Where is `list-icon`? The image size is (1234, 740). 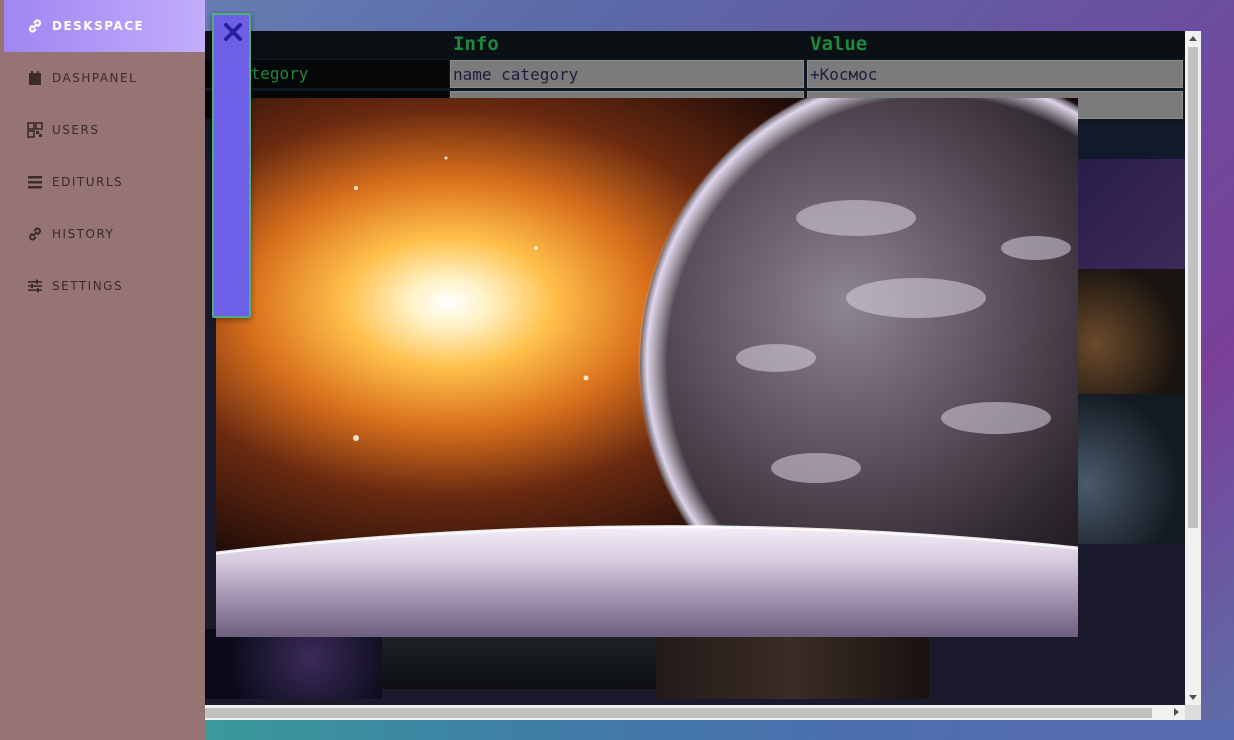
list-icon is located at coordinates (35, 182).